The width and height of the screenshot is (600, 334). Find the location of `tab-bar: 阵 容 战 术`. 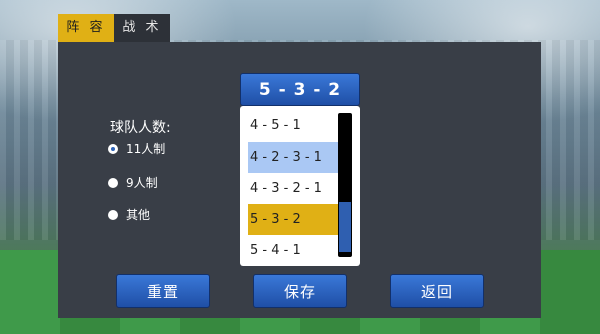

tab-bar: 阵 容 战 术 is located at coordinates (114, 28).